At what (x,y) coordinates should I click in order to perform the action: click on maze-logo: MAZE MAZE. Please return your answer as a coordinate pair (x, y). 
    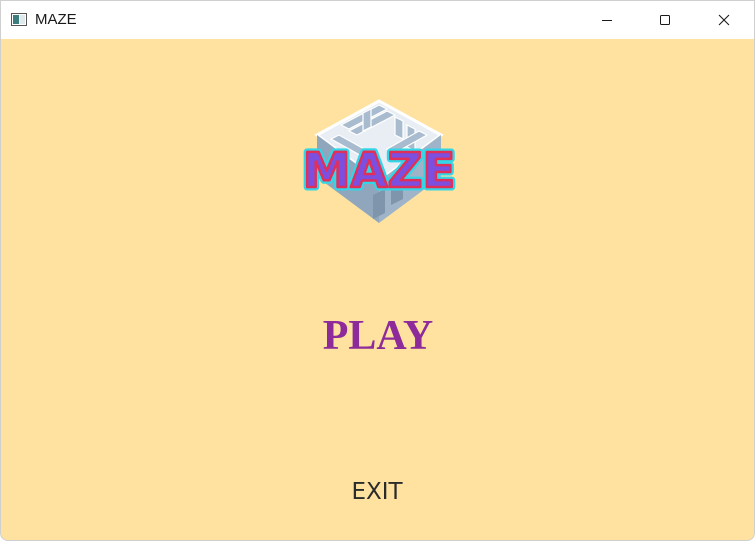
    Looking at the image, I should click on (379, 161).